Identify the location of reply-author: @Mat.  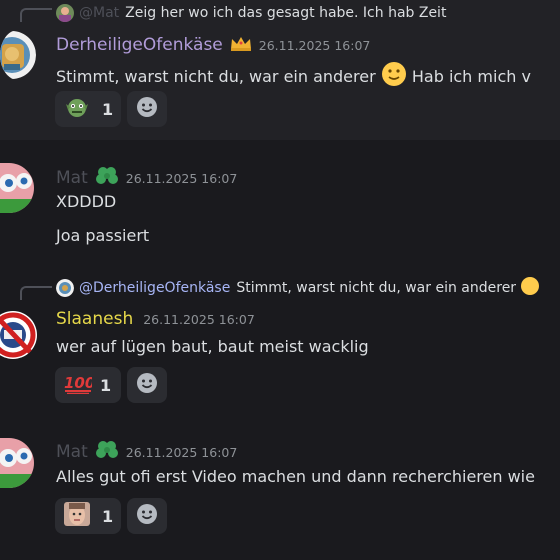
(99, 13).